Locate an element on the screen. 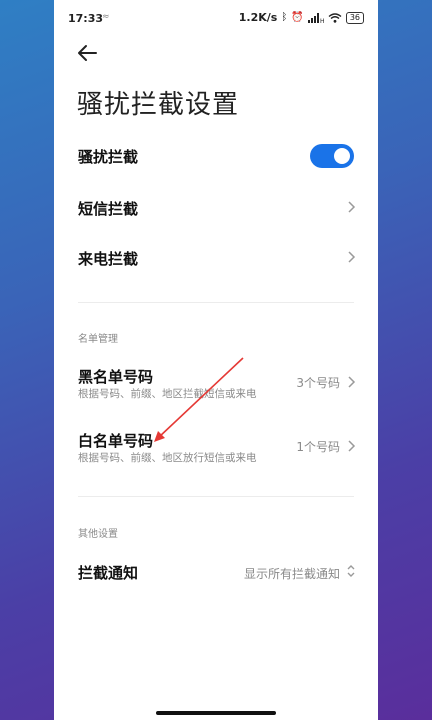 Image resolution: width=432 pixels, height=720 pixels. block-notification-label: 拦截通知 is located at coordinates (108, 573).